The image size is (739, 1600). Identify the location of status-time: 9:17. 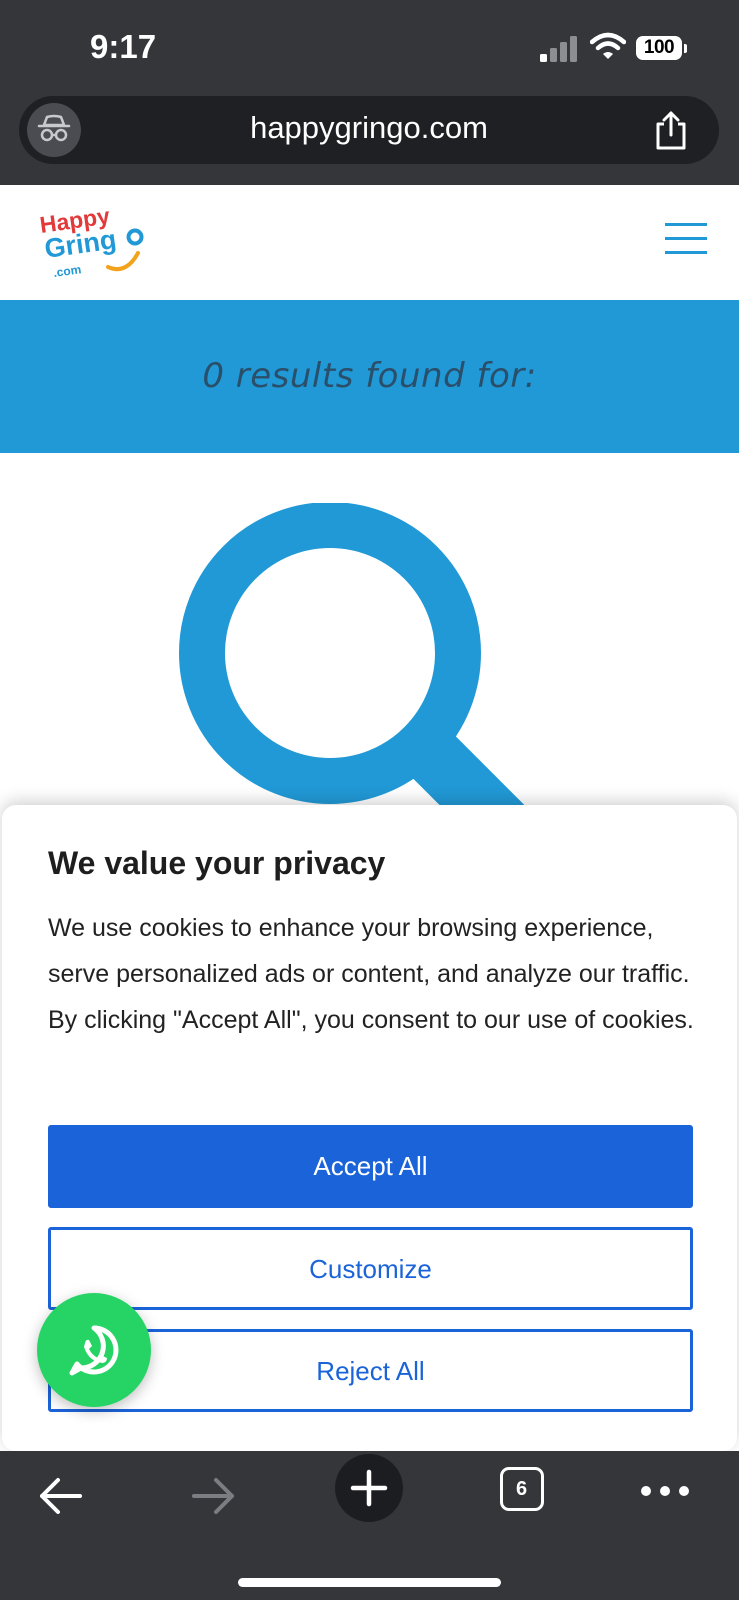
(123, 46).